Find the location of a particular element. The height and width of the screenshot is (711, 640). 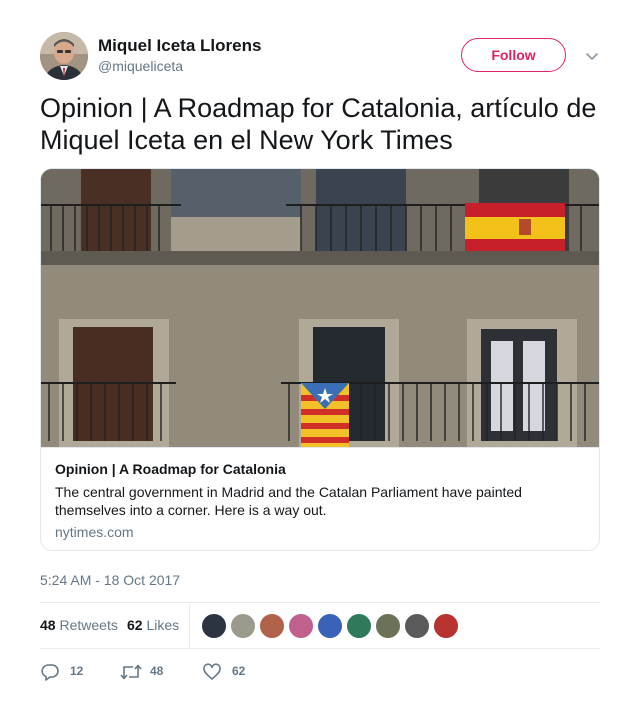

like-button: 62 is located at coordinates (232, 672).